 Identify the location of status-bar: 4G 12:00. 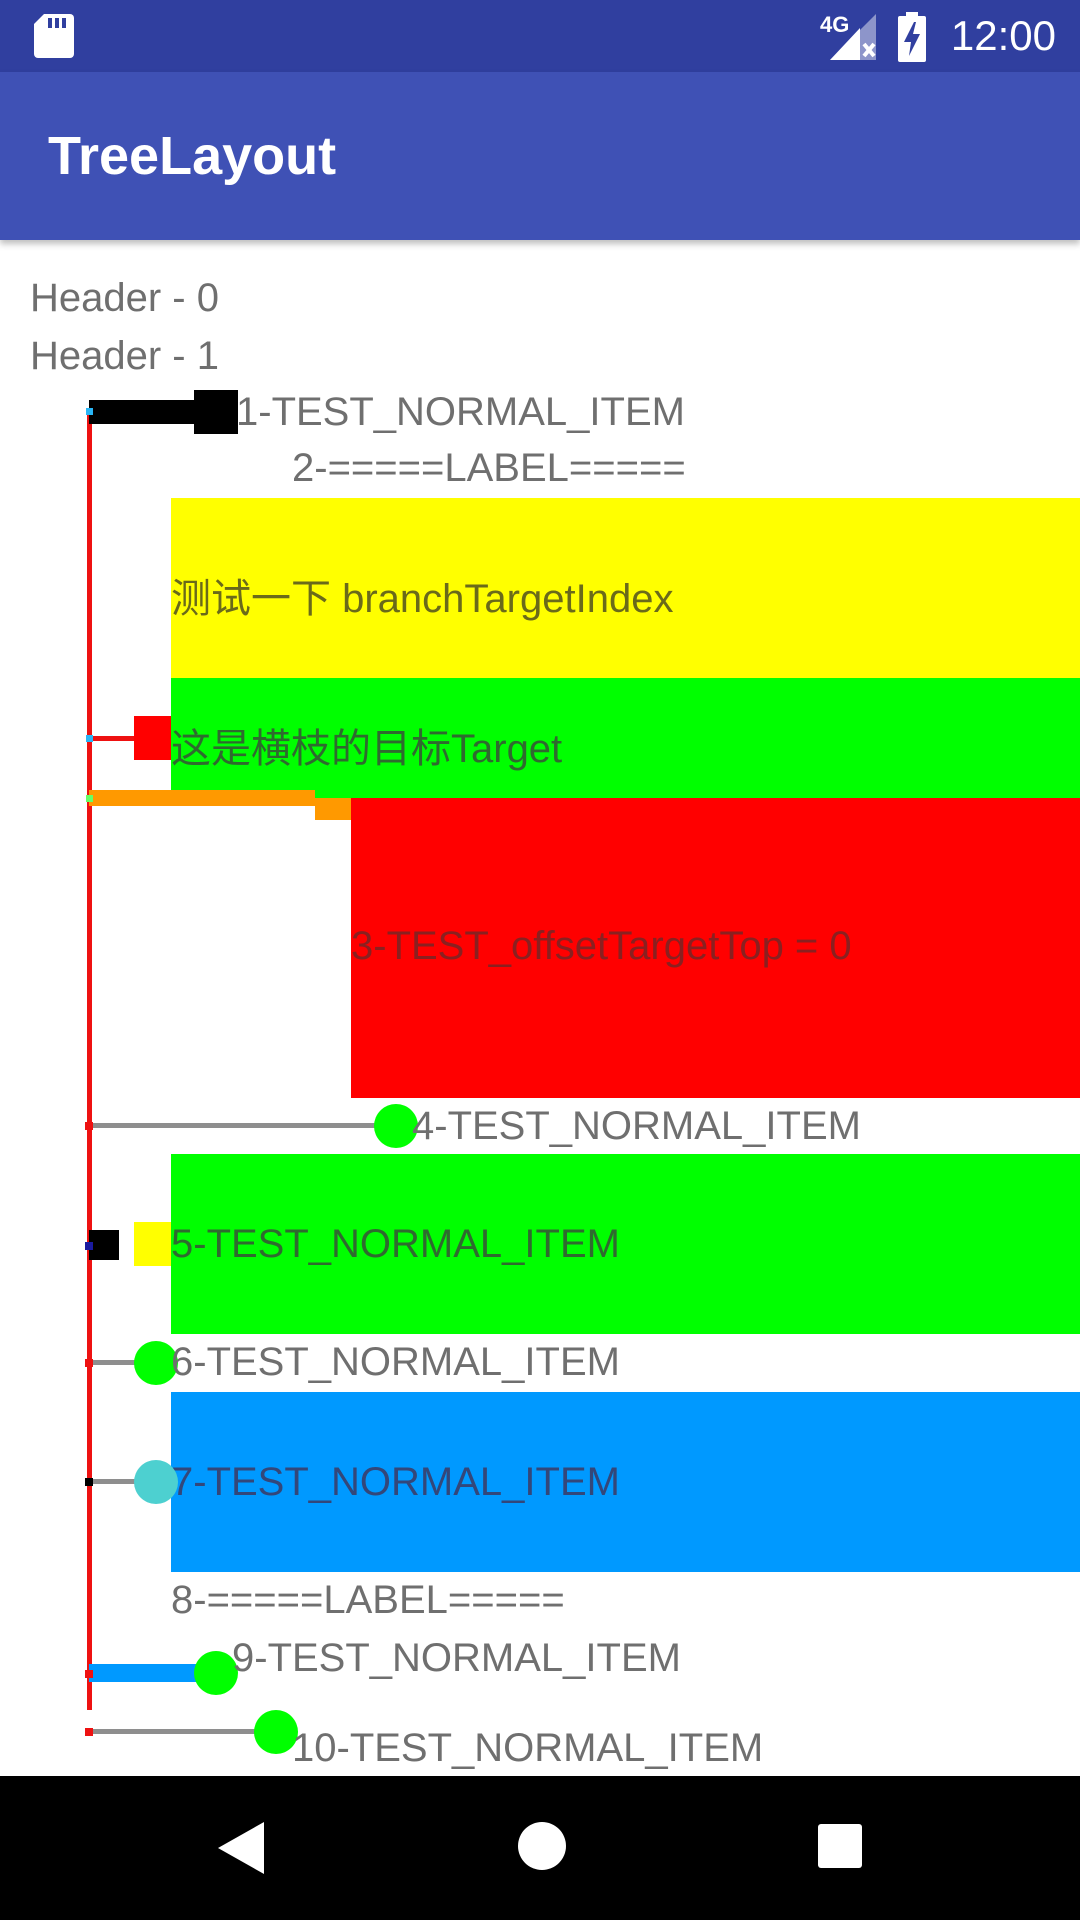
(540, 36).